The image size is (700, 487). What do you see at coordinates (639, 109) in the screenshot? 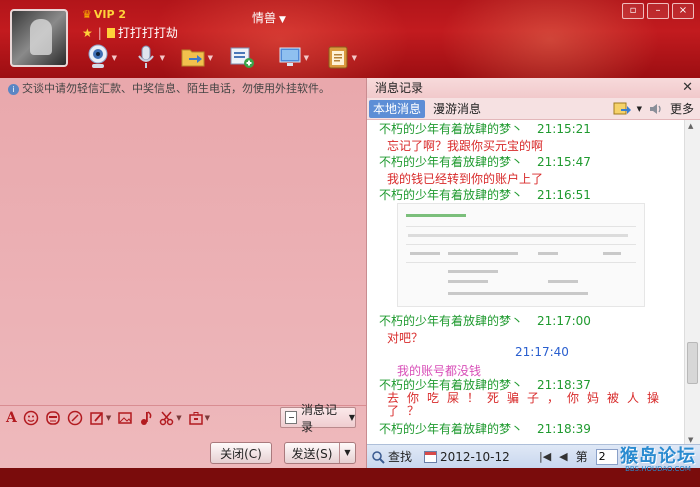
I see `export-menu-arrow: ▼` at bounding box center [639, 109].